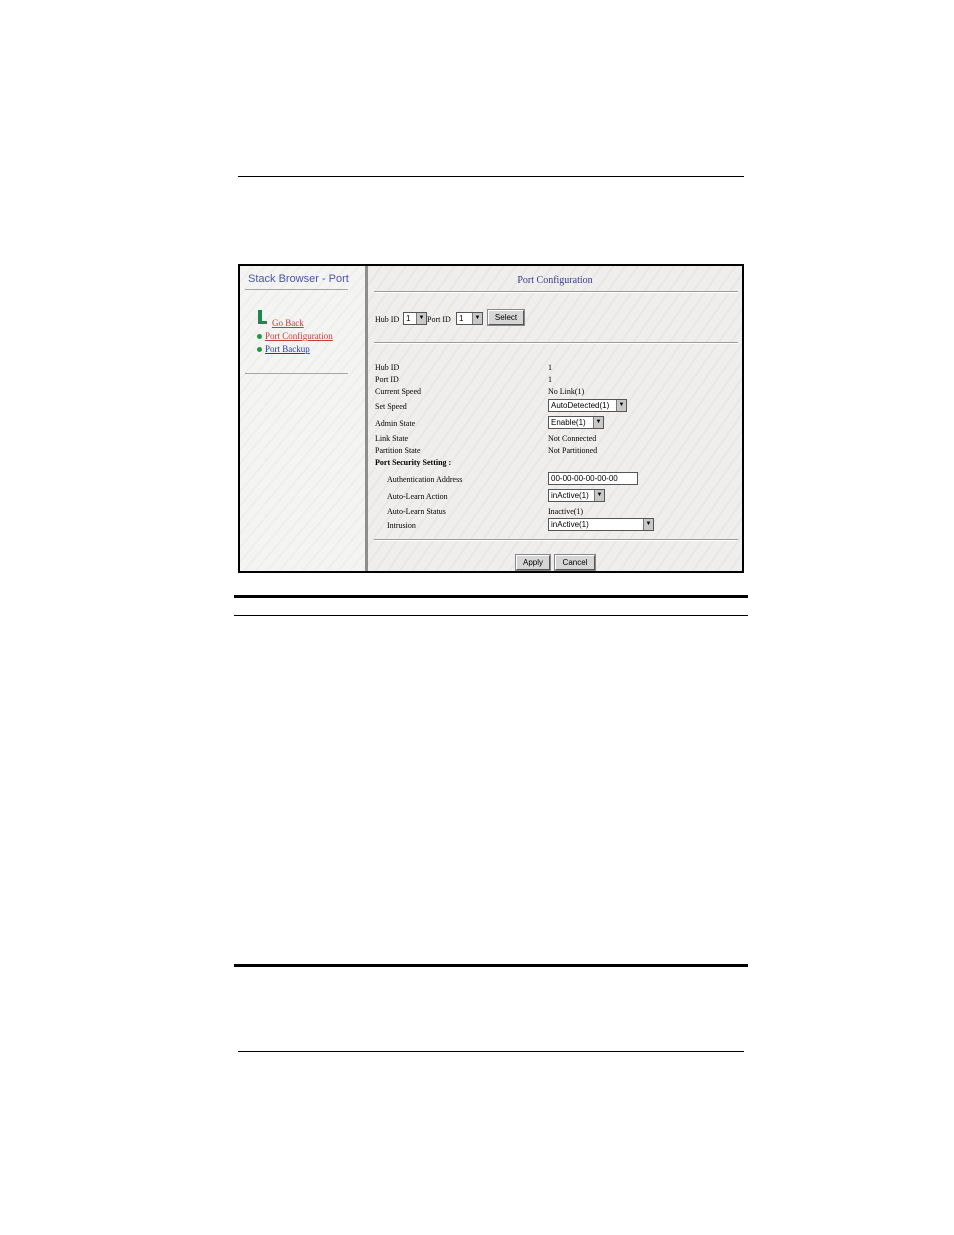 The height and width of the screenshot is (1235, 954). I want to click on auto-learn-status-value: Inactive(1), so click(566, 511).